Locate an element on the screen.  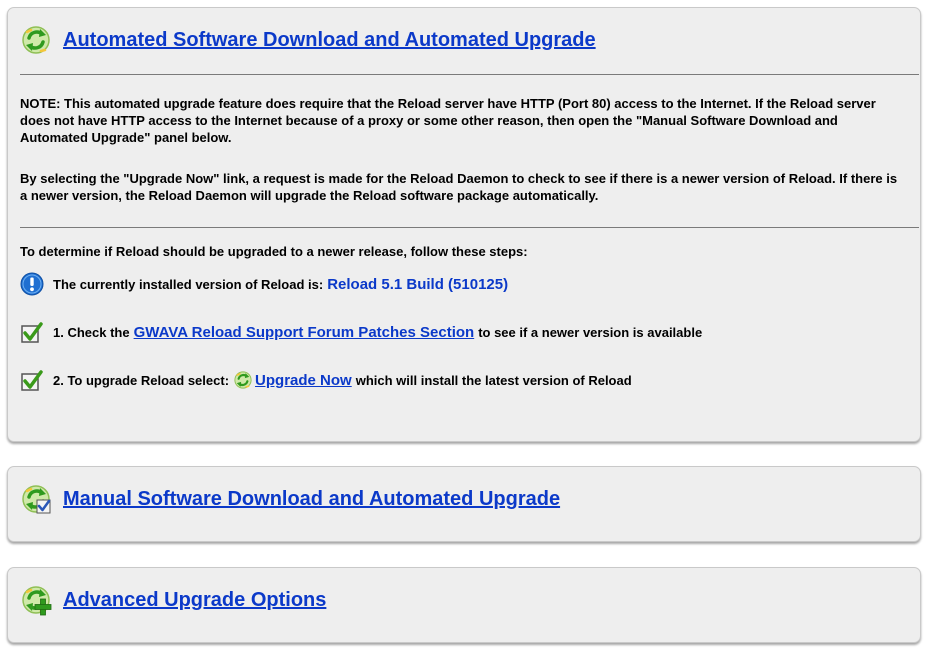
green-refresh-with-plus-icon is located at coordinates (36, 600).